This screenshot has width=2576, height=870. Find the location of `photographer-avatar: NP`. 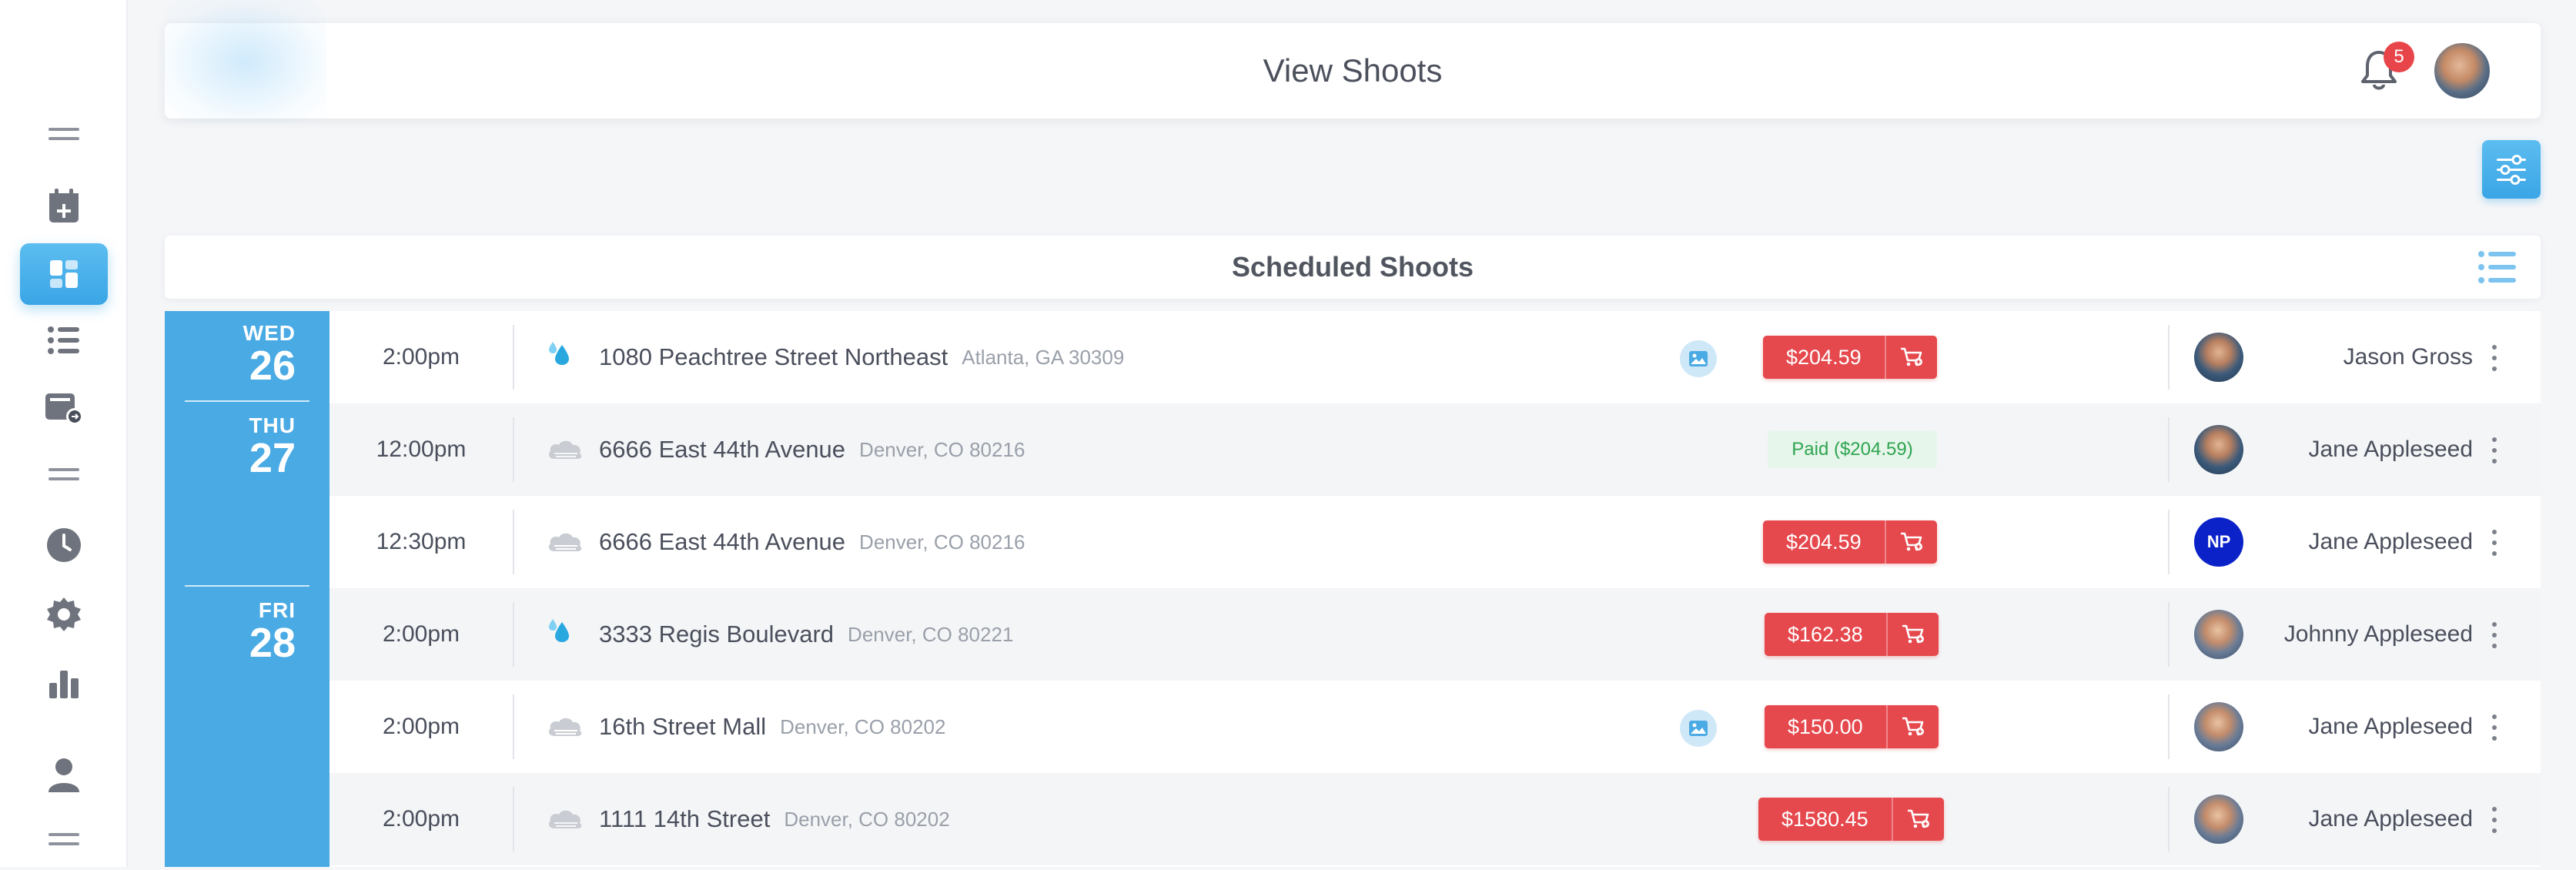

photographer-avatar: NP is located at coordinates (2218, 542).